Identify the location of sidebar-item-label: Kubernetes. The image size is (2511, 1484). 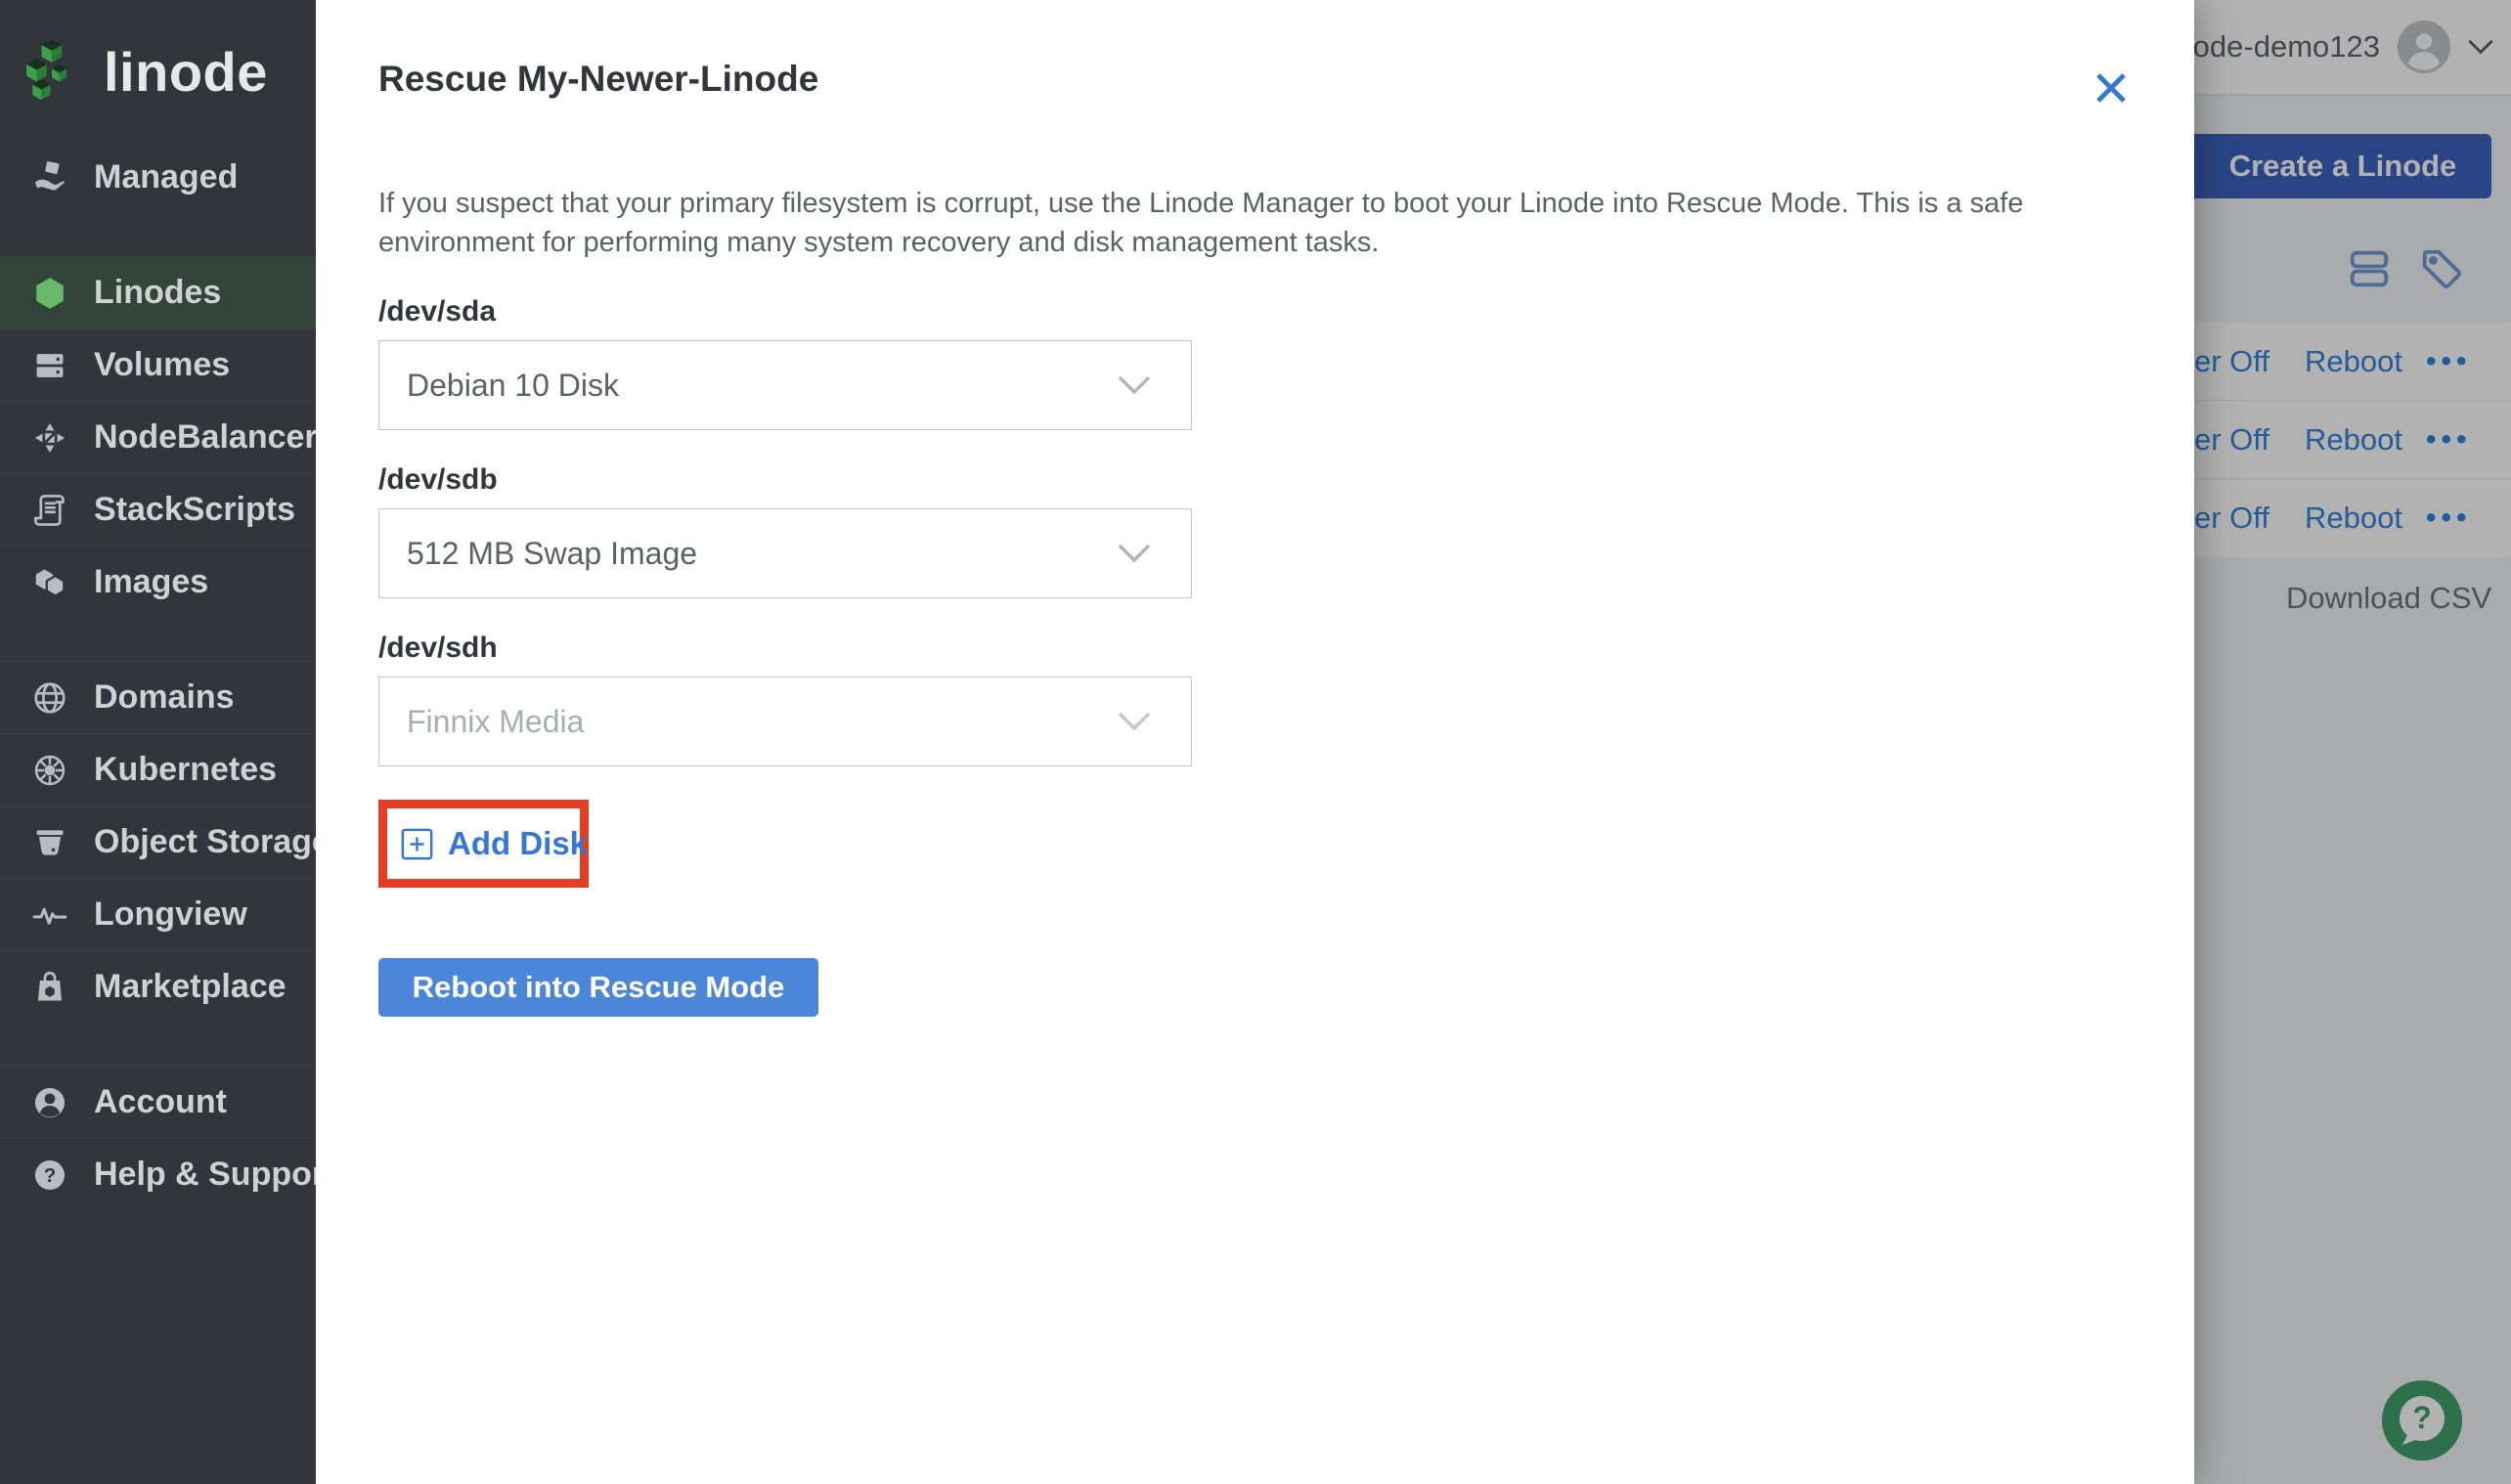
(186, 769).